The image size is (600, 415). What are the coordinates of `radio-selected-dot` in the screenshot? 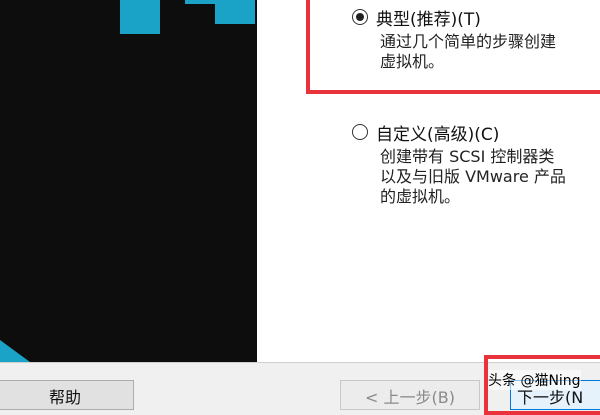 It's located at (360, 17).